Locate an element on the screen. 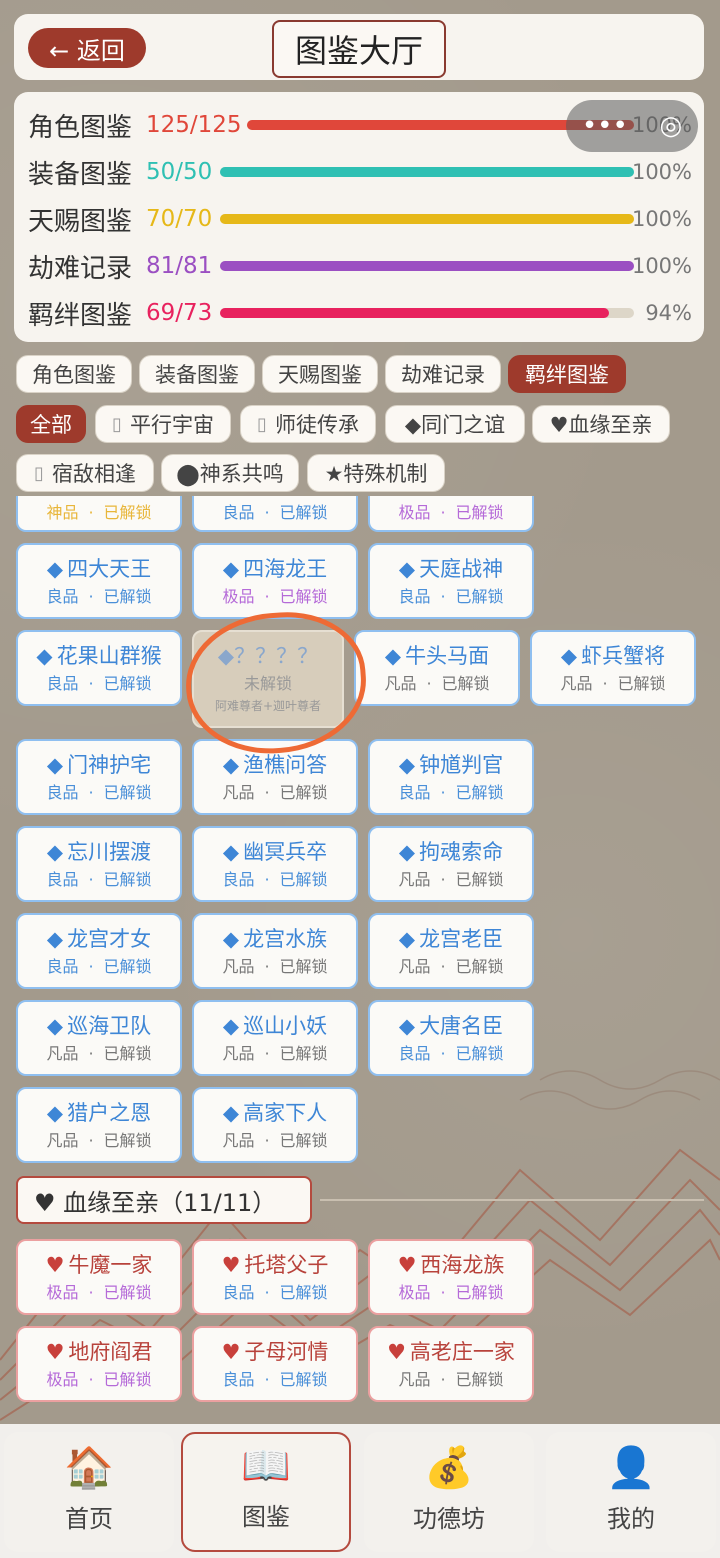  kin-card: ♥ 牛魔一家 极品 · 已解锁 is located at coordinates (99, 1277).